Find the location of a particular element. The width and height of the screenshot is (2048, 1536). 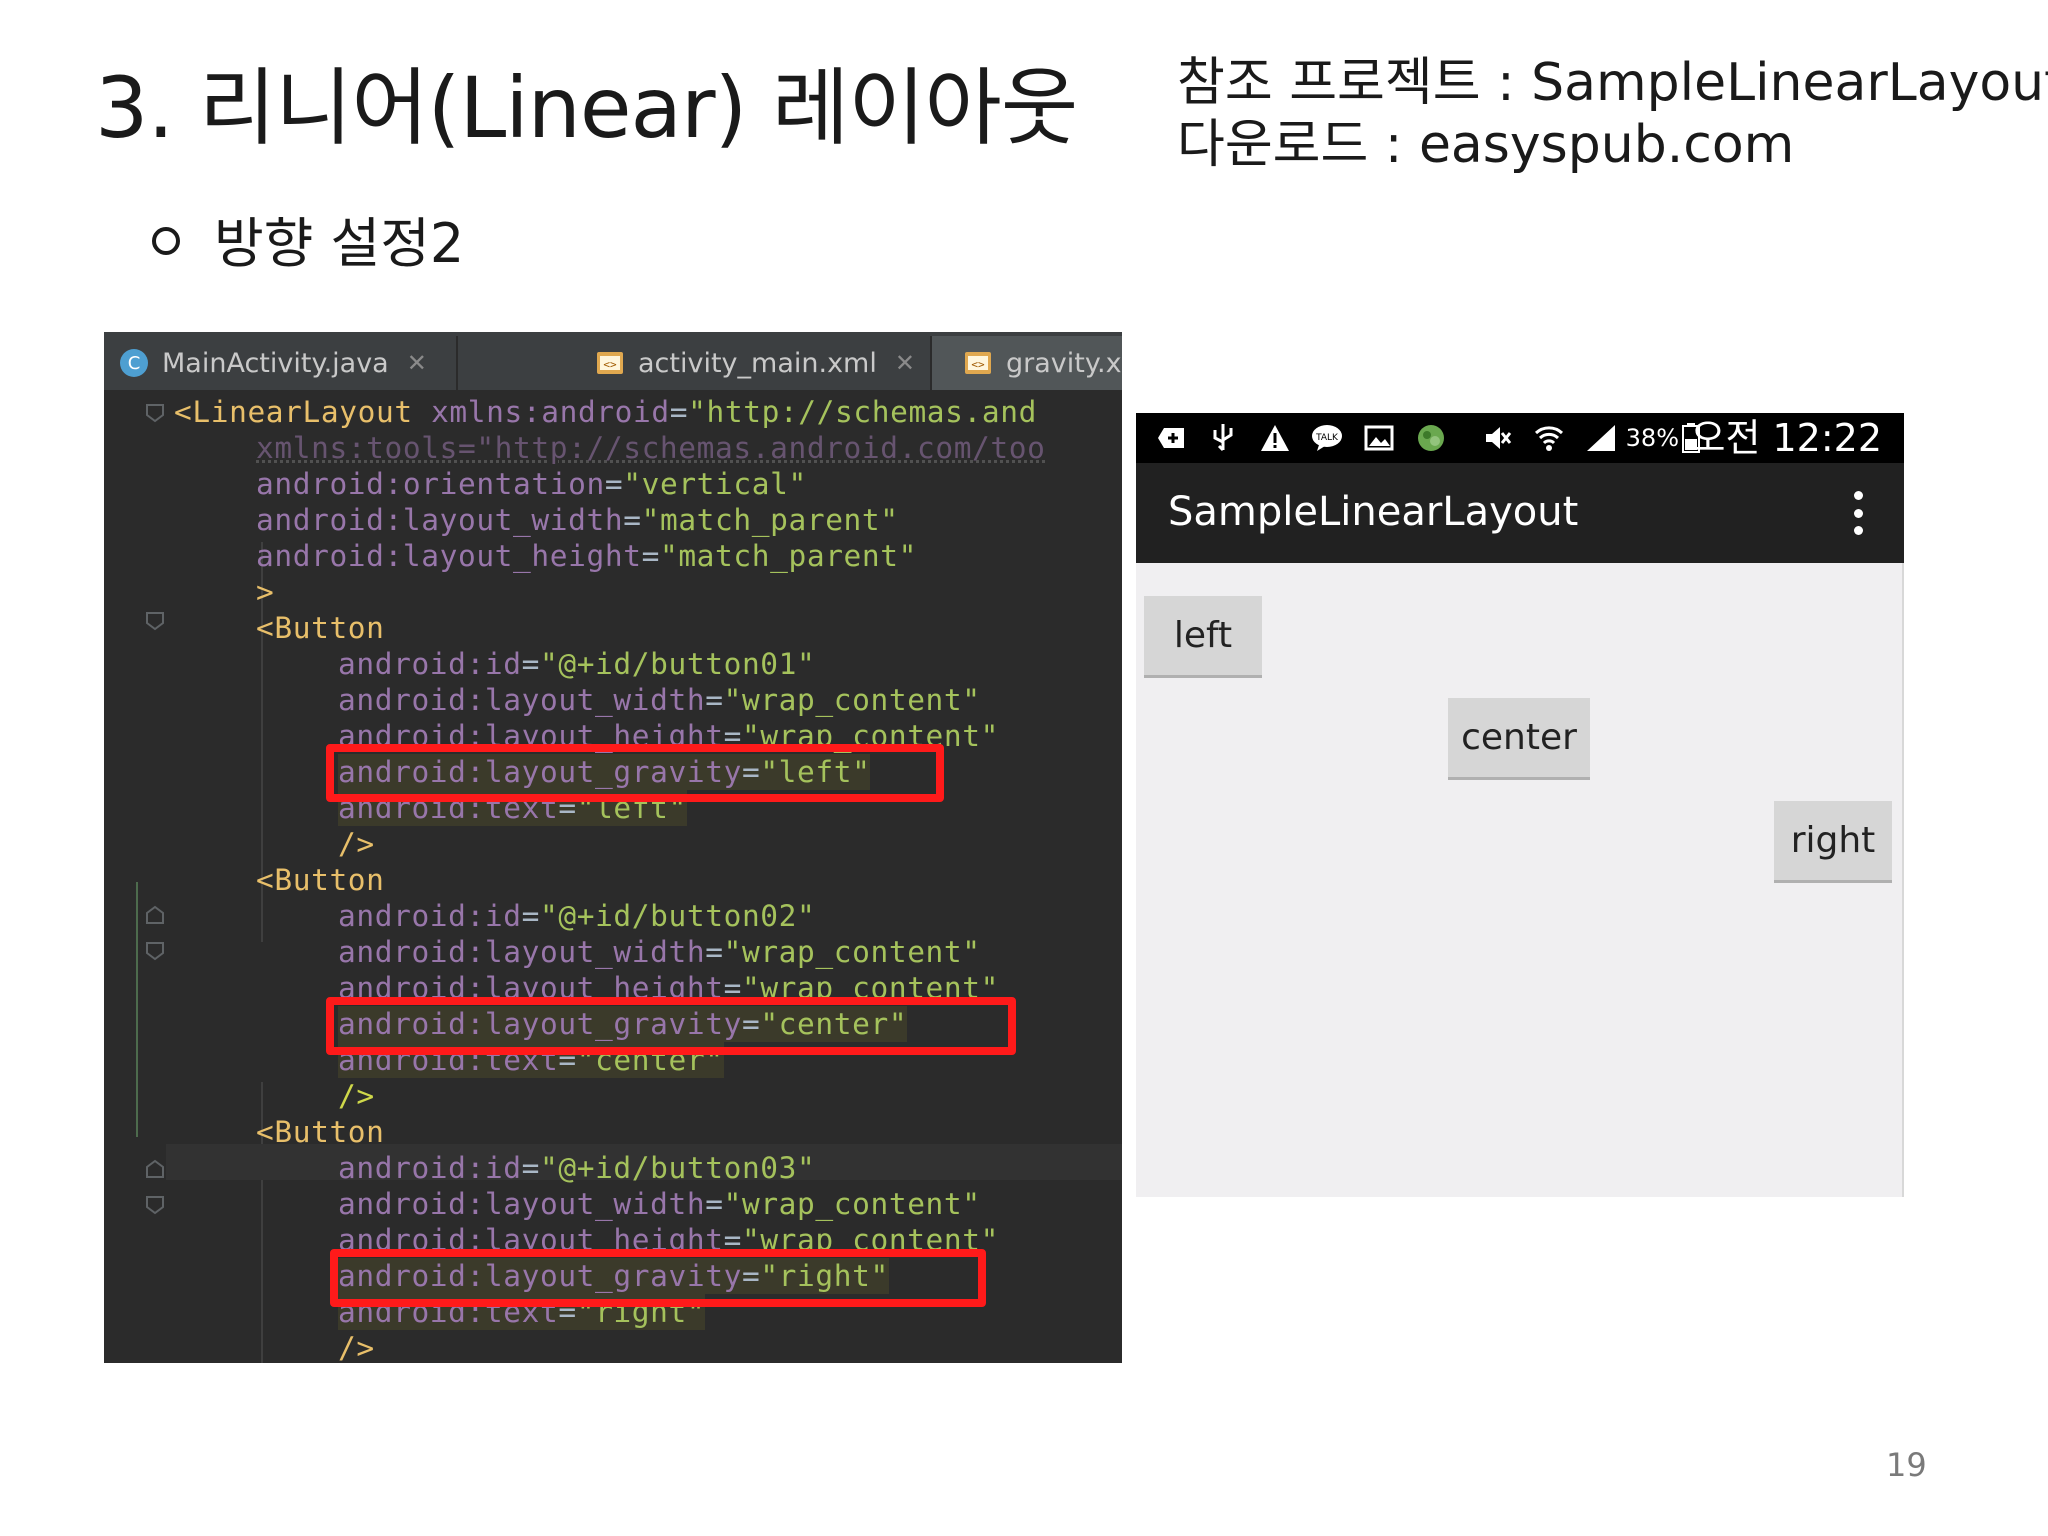

tab-mainactivity-java: C MainActivity.java ✕ is located at coordinates (280, 363).